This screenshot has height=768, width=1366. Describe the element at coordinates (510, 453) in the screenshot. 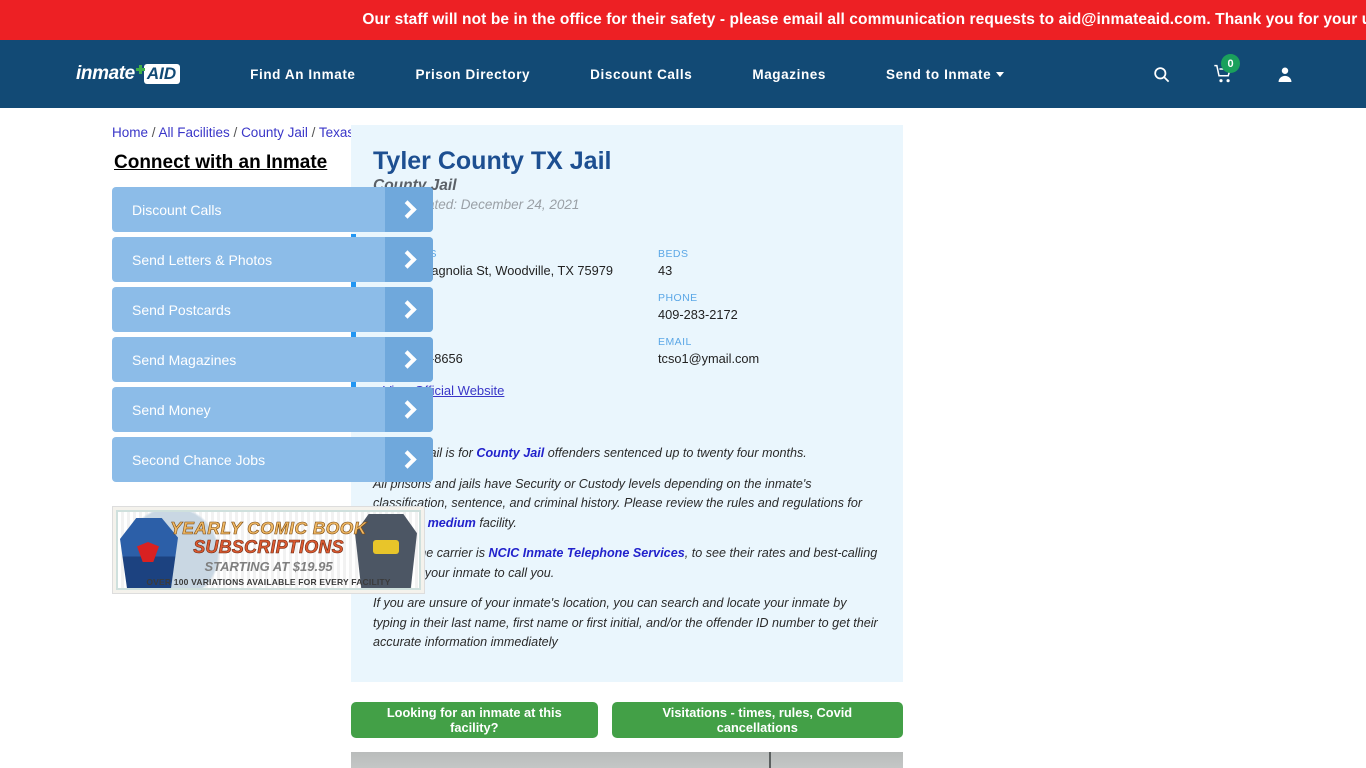

I see `county-jail-link: County Jail` at that location.